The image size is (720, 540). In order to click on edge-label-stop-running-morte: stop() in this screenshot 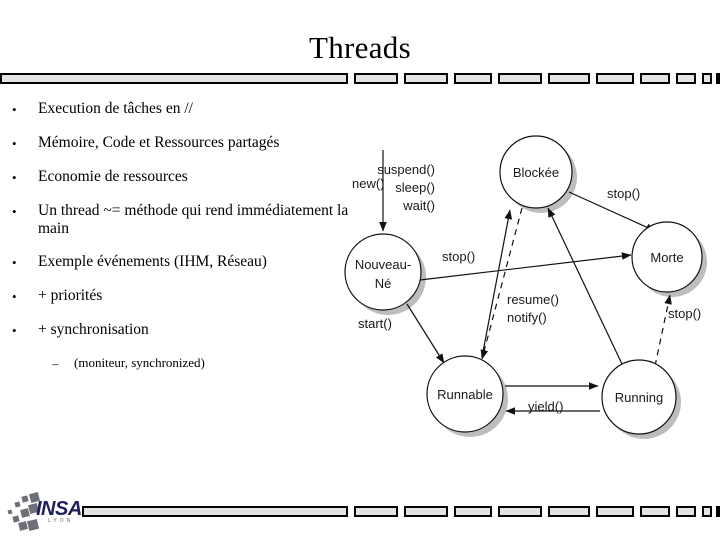, I will do `click(684, 313)`.